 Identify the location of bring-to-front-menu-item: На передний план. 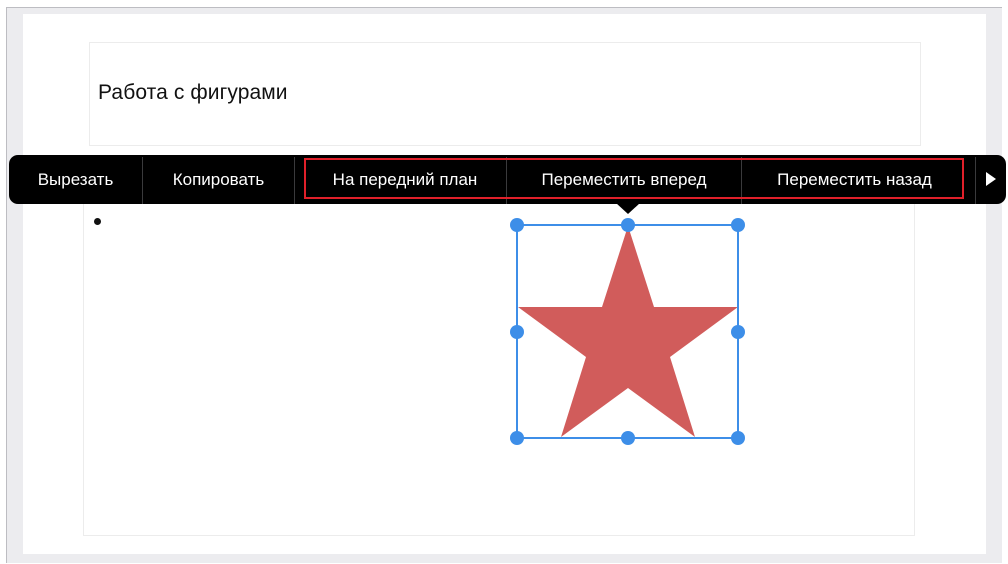
(405, 179).